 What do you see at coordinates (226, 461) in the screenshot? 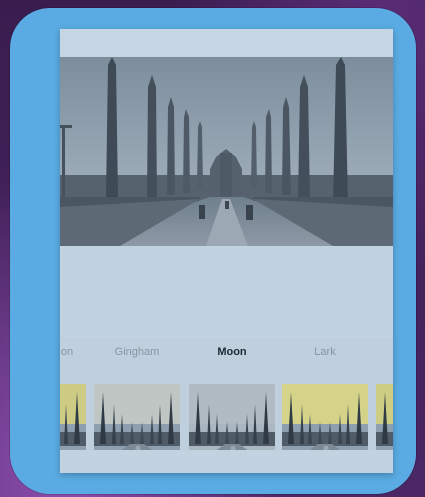
I see `bottom-bar` at bounding box center [226, 461].